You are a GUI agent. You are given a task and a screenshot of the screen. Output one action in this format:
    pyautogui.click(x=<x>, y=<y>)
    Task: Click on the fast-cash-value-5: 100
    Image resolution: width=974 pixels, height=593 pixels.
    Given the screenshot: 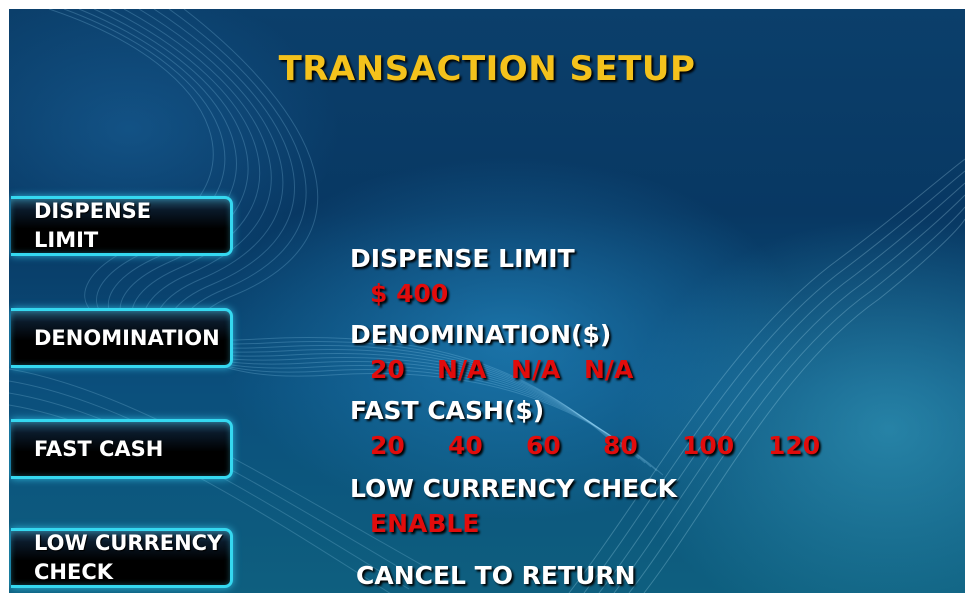 What is the action you would take?
    pyautogui.click(x=708, y=445)
    